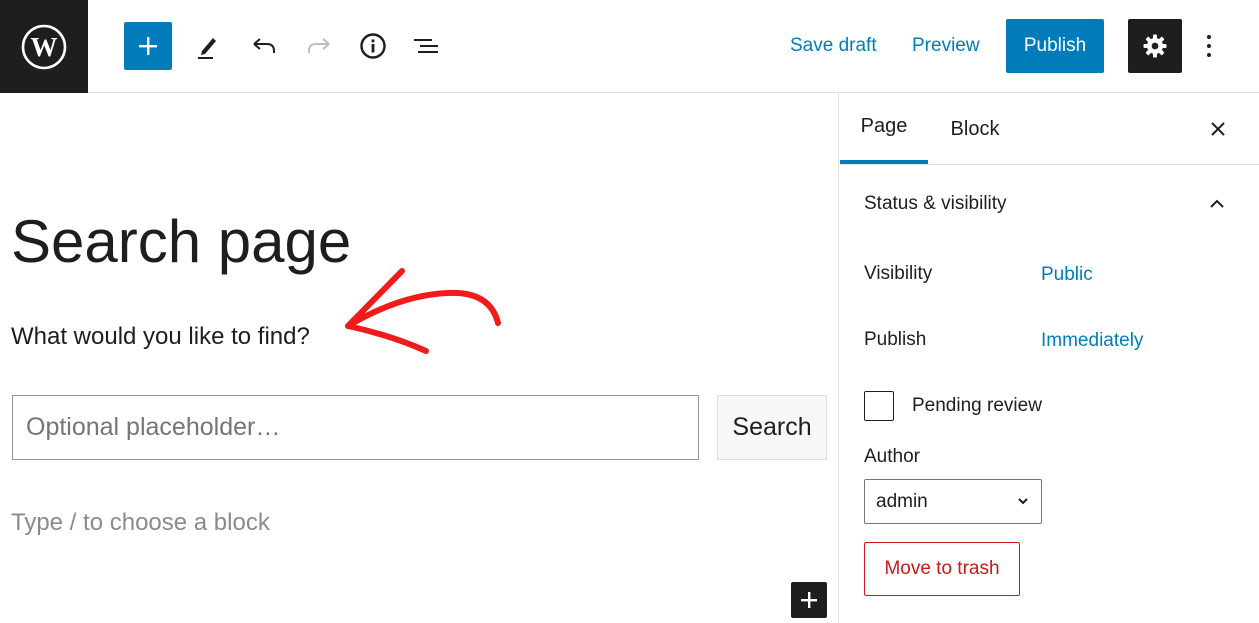  I want to click on wordpress-logo-icon: W, so click(44, 46).